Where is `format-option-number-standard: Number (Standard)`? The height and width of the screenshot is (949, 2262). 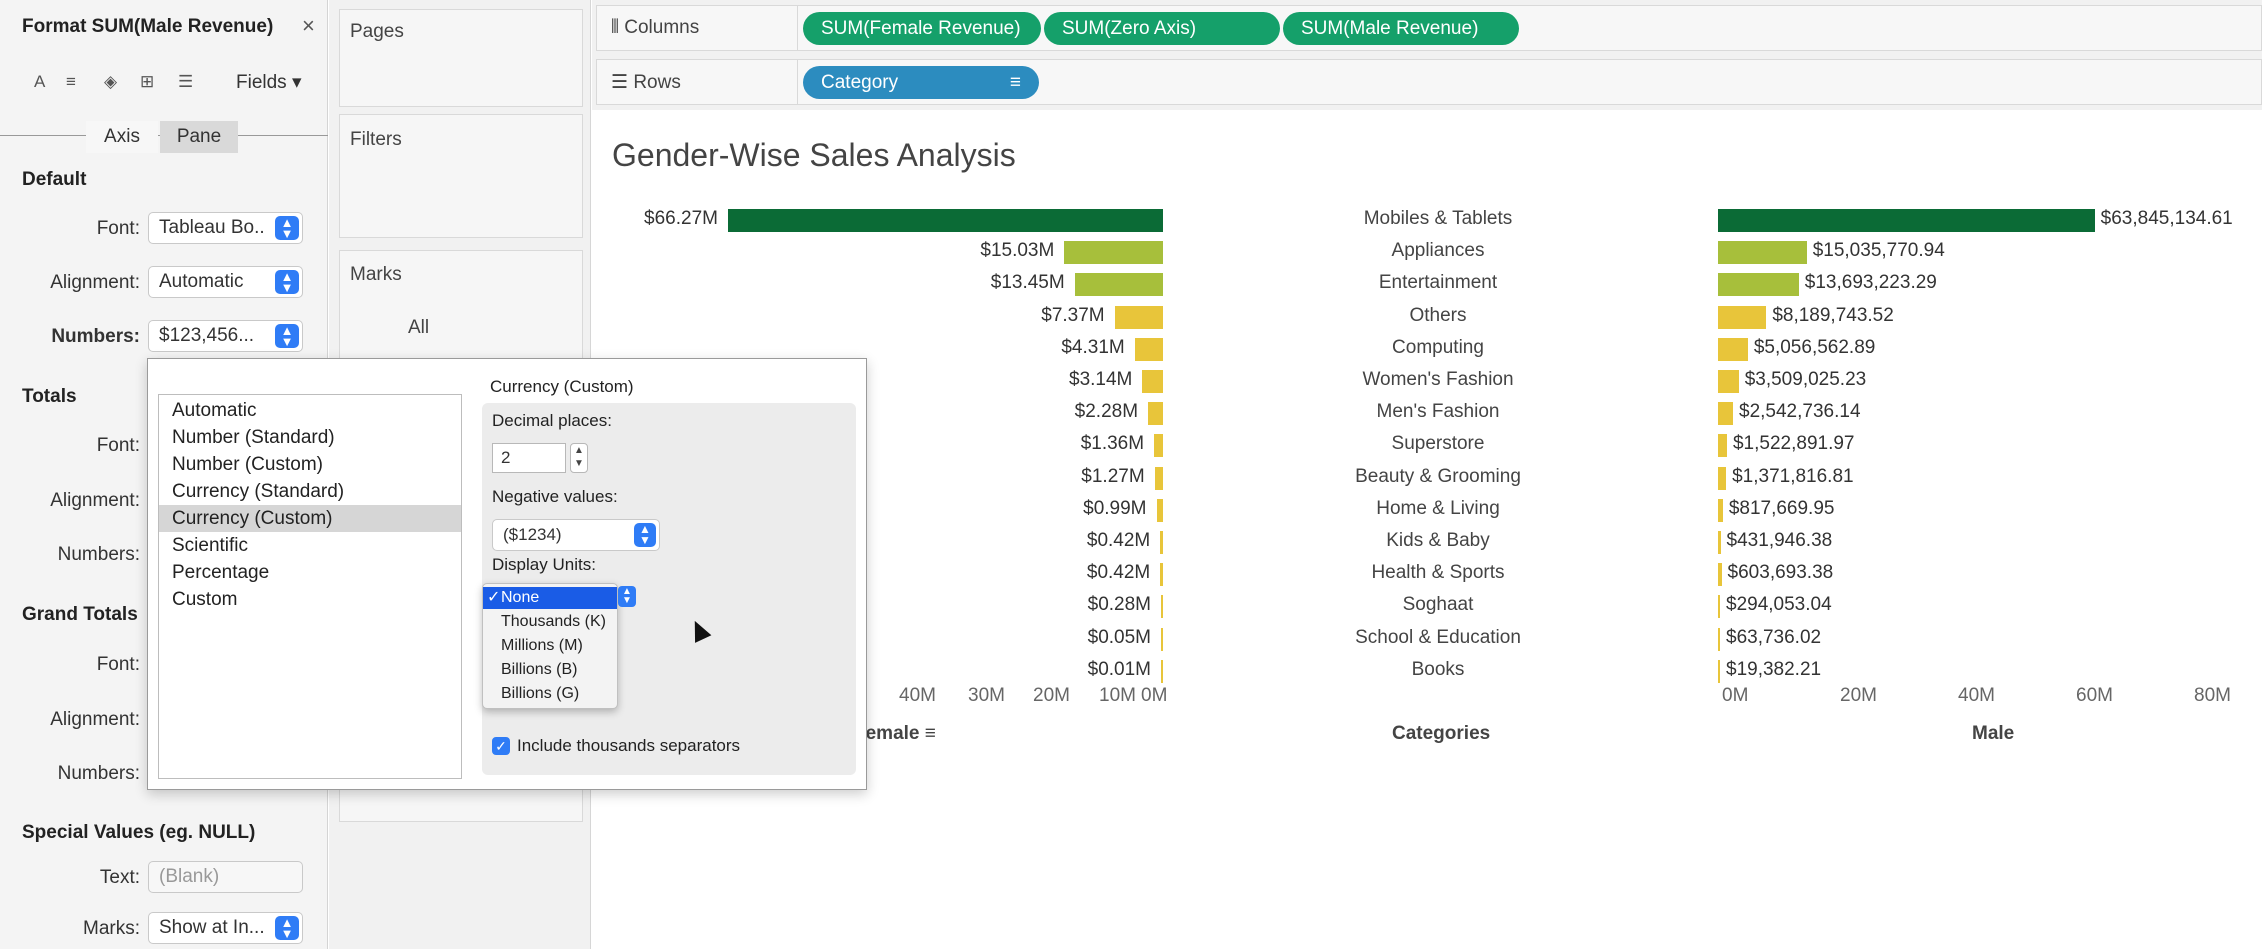 format-option-number-standard: Number (Standard) is located at coordinates (310, 437).